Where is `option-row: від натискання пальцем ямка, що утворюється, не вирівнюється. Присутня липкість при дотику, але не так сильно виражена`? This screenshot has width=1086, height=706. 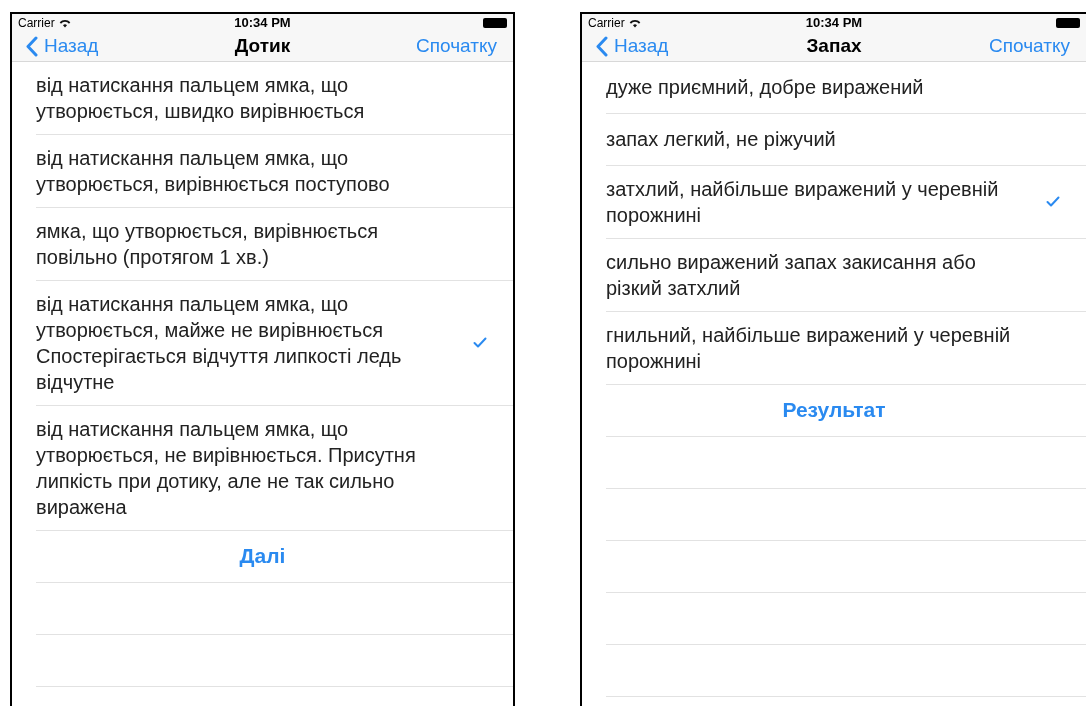 option-row: від натискання пальцем ямка, що утворюється, не вирівнюється. Присутня липкість при дотику, але не так сильно виражена is located at coordinates (274, 468).